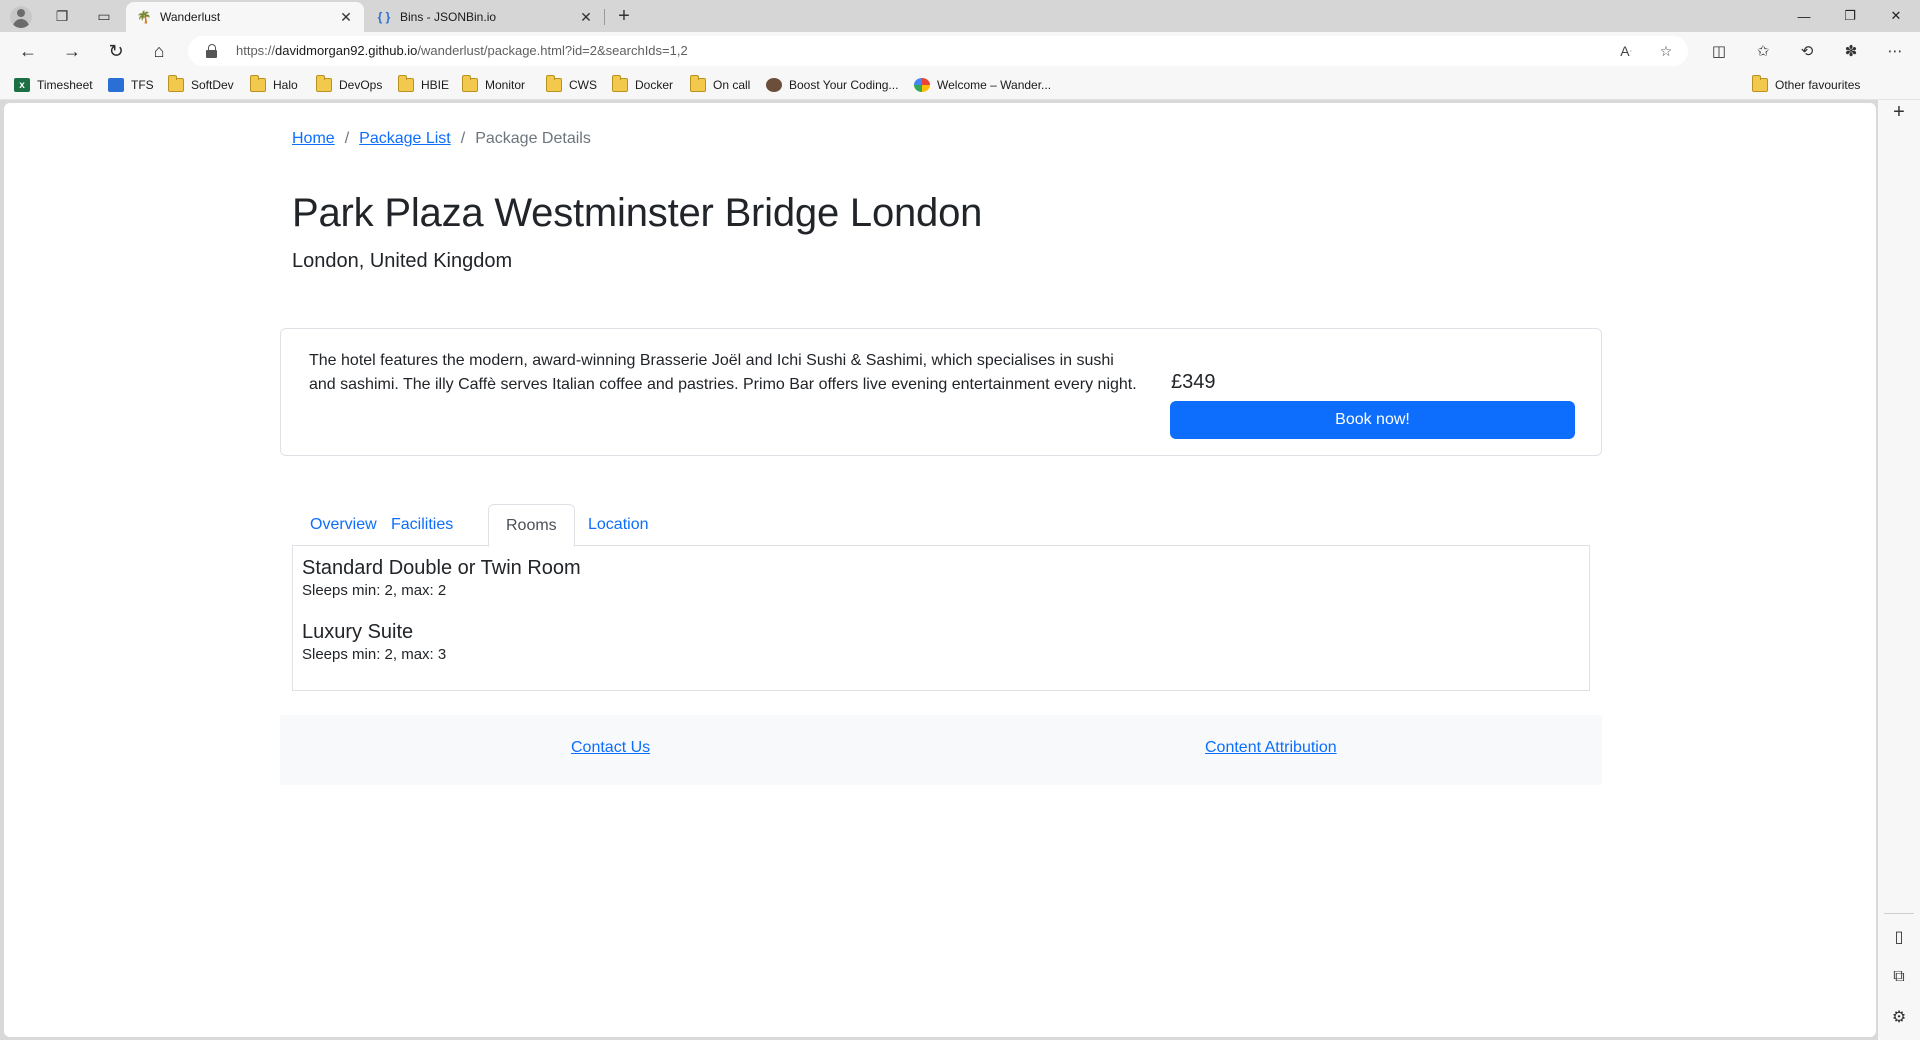 This screenshot has width=1920, height=1040. I want to click on extensions-icon: ✽, so click(1851, 51).